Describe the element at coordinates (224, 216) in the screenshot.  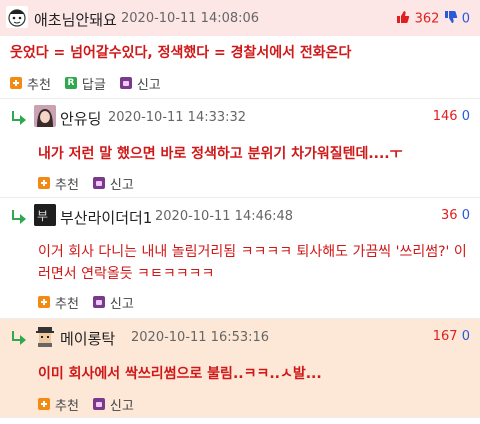
I see `comment-date: 2020-10-11 14:46:48` at that location.